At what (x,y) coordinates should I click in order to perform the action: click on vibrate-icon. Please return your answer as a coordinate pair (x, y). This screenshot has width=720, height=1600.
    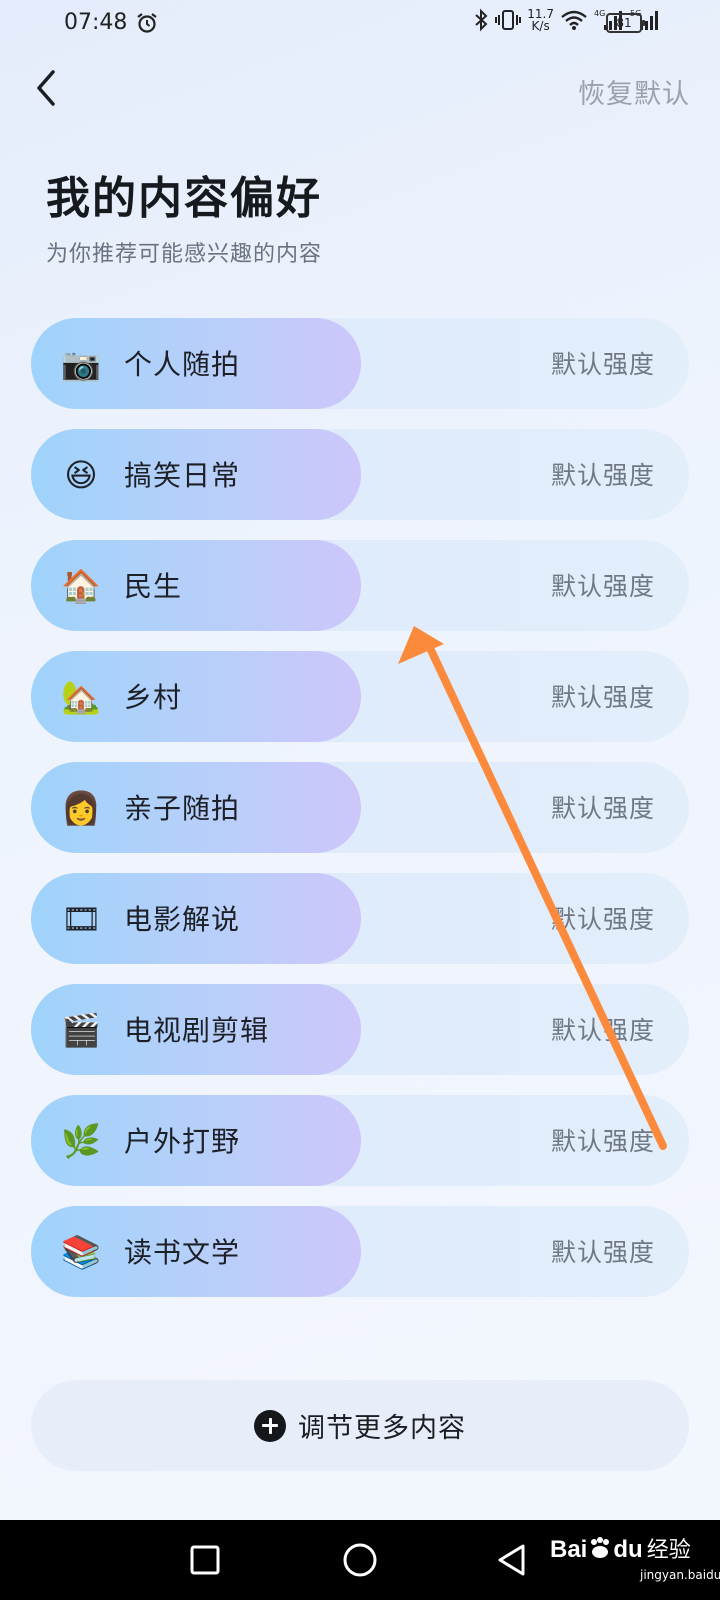
    Looking at the image, I should click on (508, 20).